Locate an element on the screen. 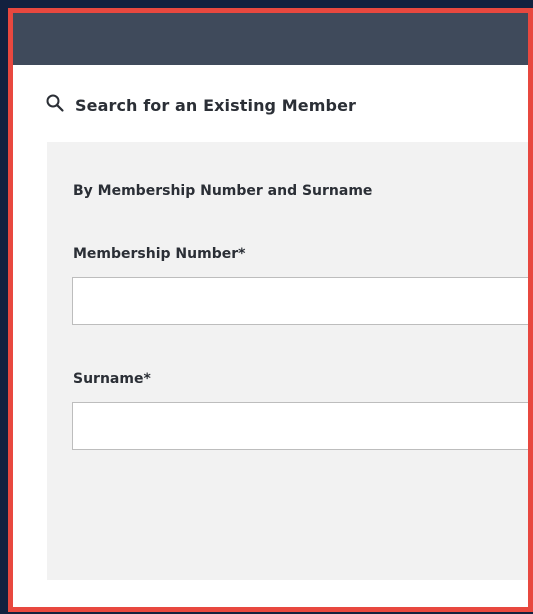 The height and width of the screenshot is (614, 533). surname-input is located at coordinates (300, 426).